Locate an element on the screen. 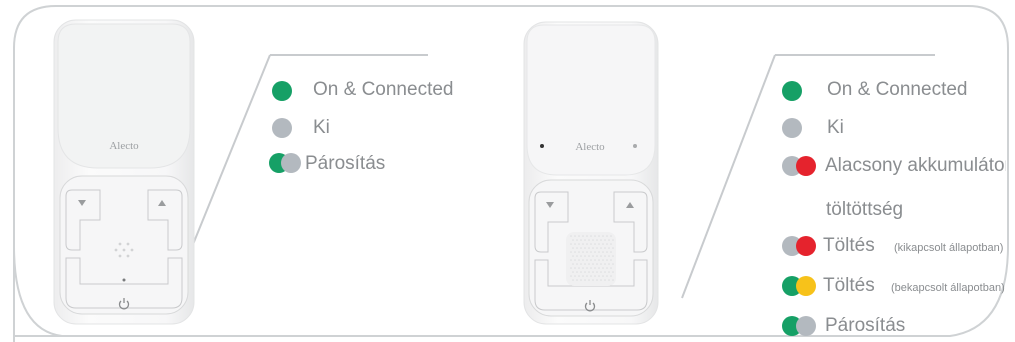 Image resolution: width=1015 pixels, height=342 pixels. right-legend-note: (kikapcsolt állapotban) is located at coordinates (949, 248).